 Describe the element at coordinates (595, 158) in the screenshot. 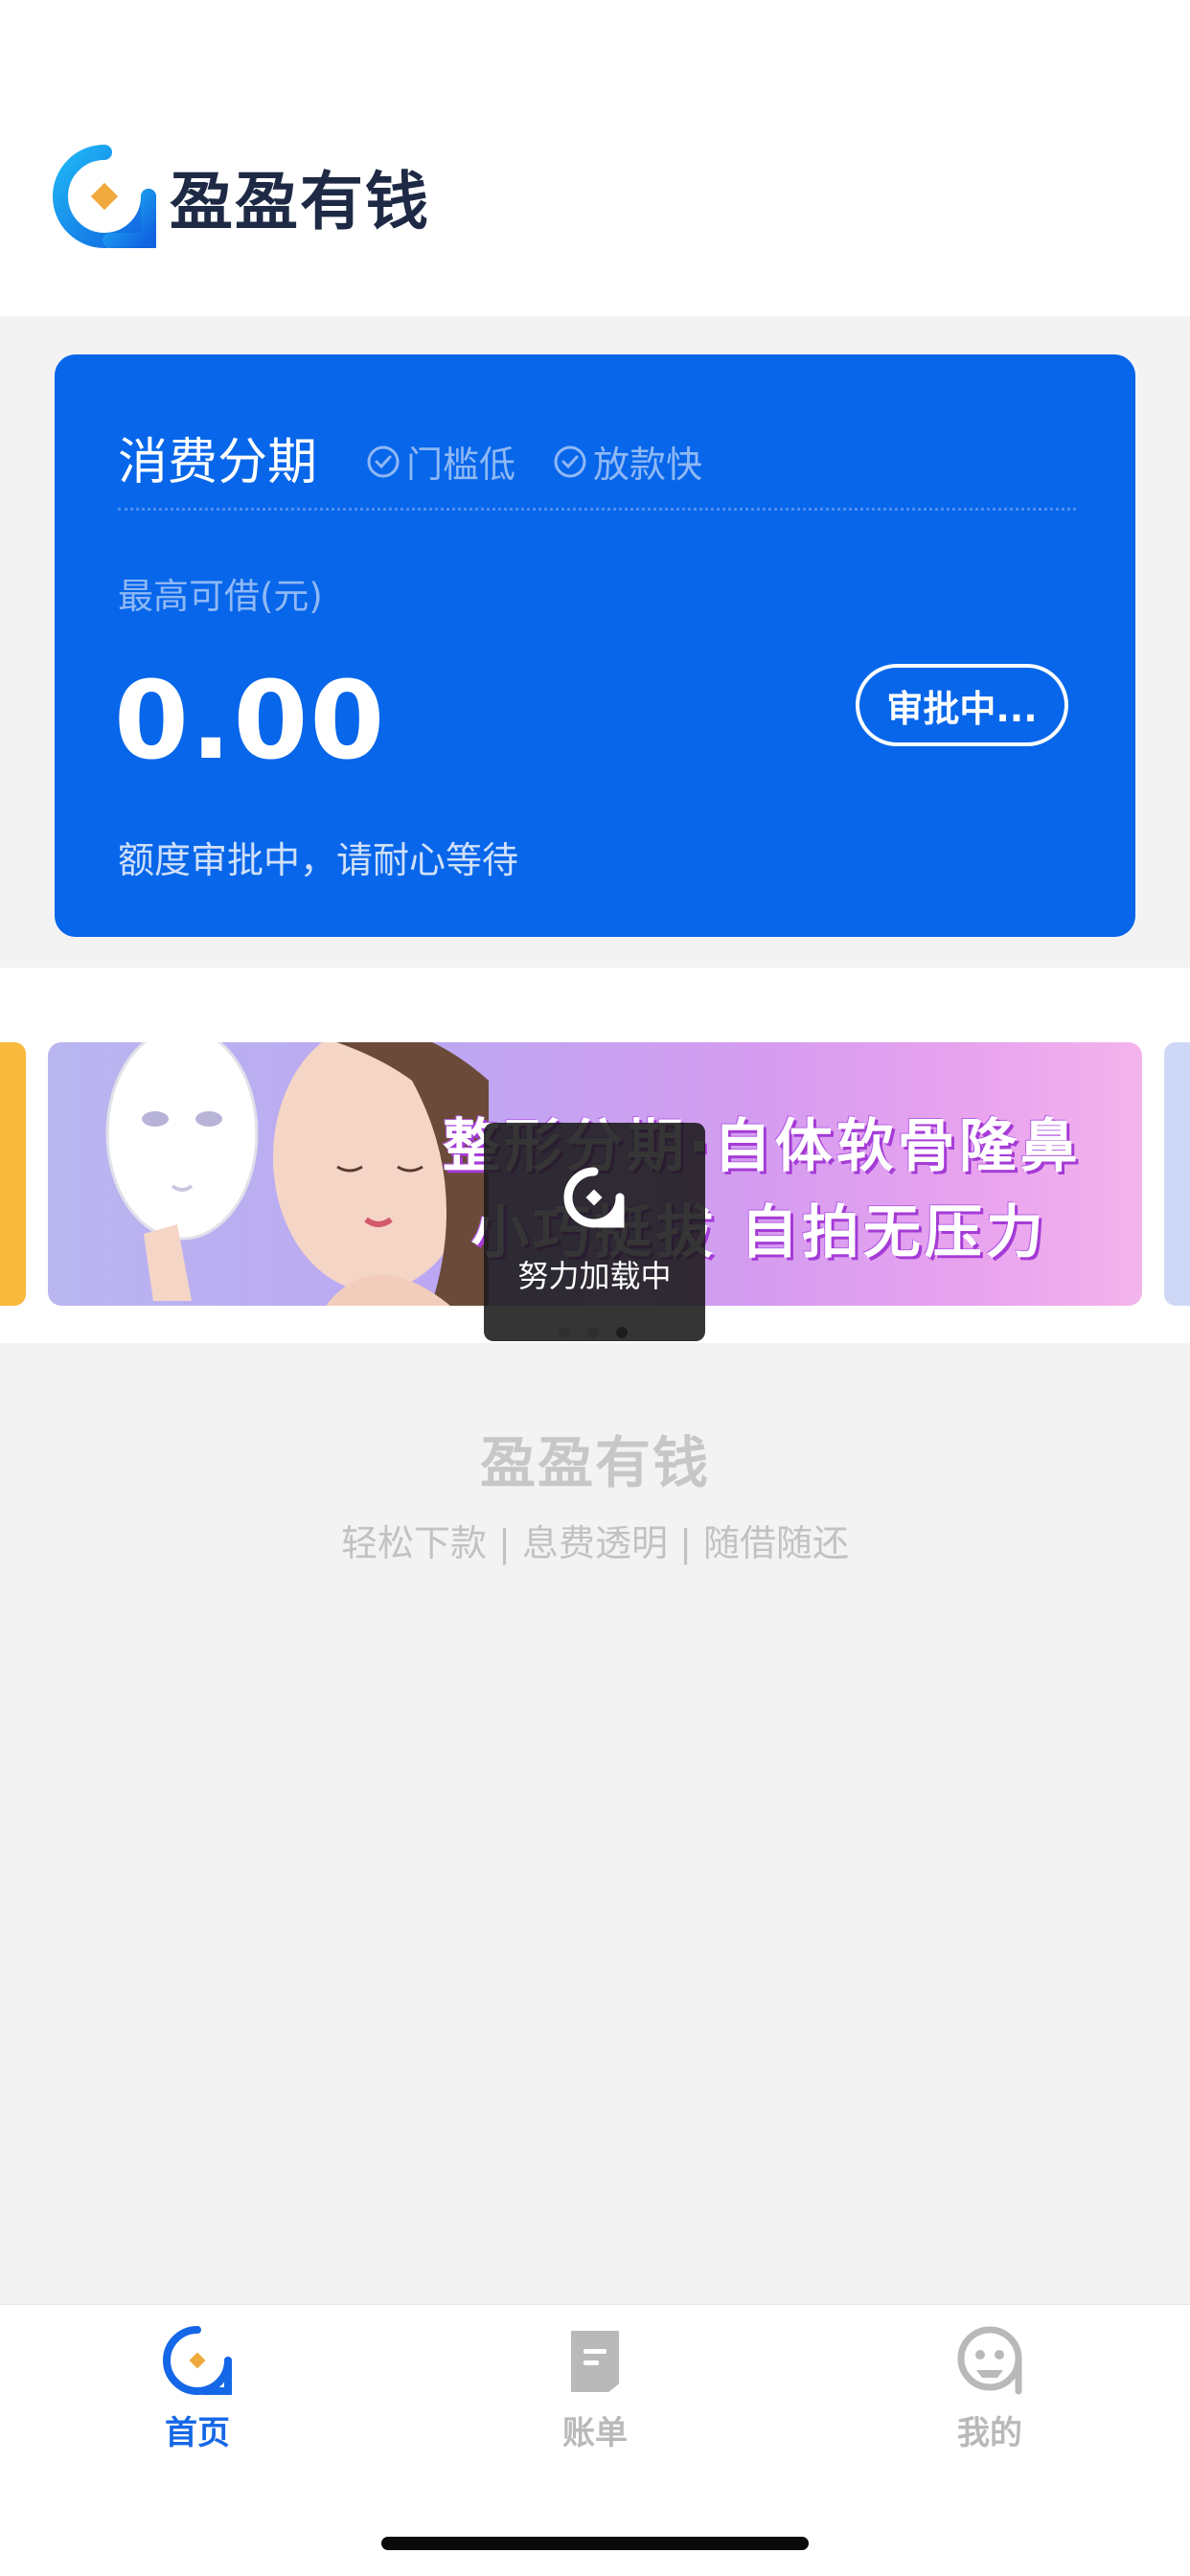

I see `app-header: 盈盈有钱` at that location.